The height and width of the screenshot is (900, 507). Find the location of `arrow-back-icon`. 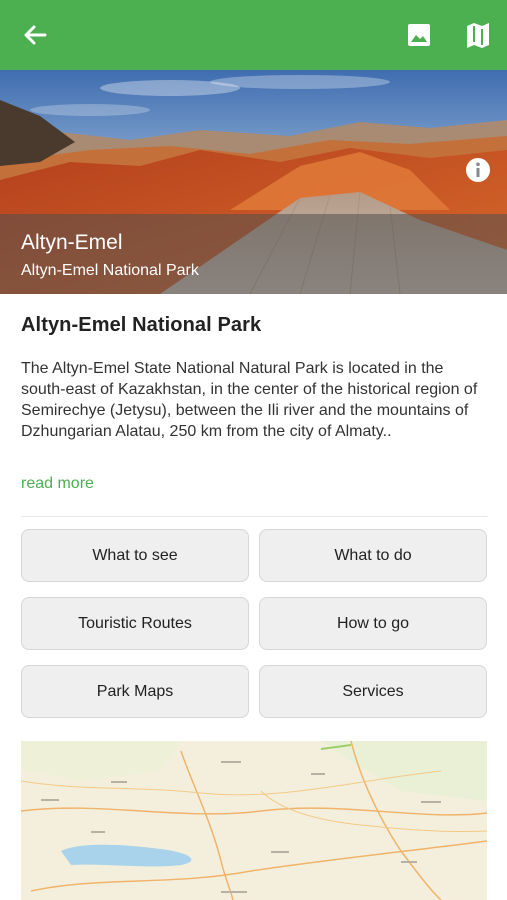

arrow-back-icon is located at coordinates (35, 35).